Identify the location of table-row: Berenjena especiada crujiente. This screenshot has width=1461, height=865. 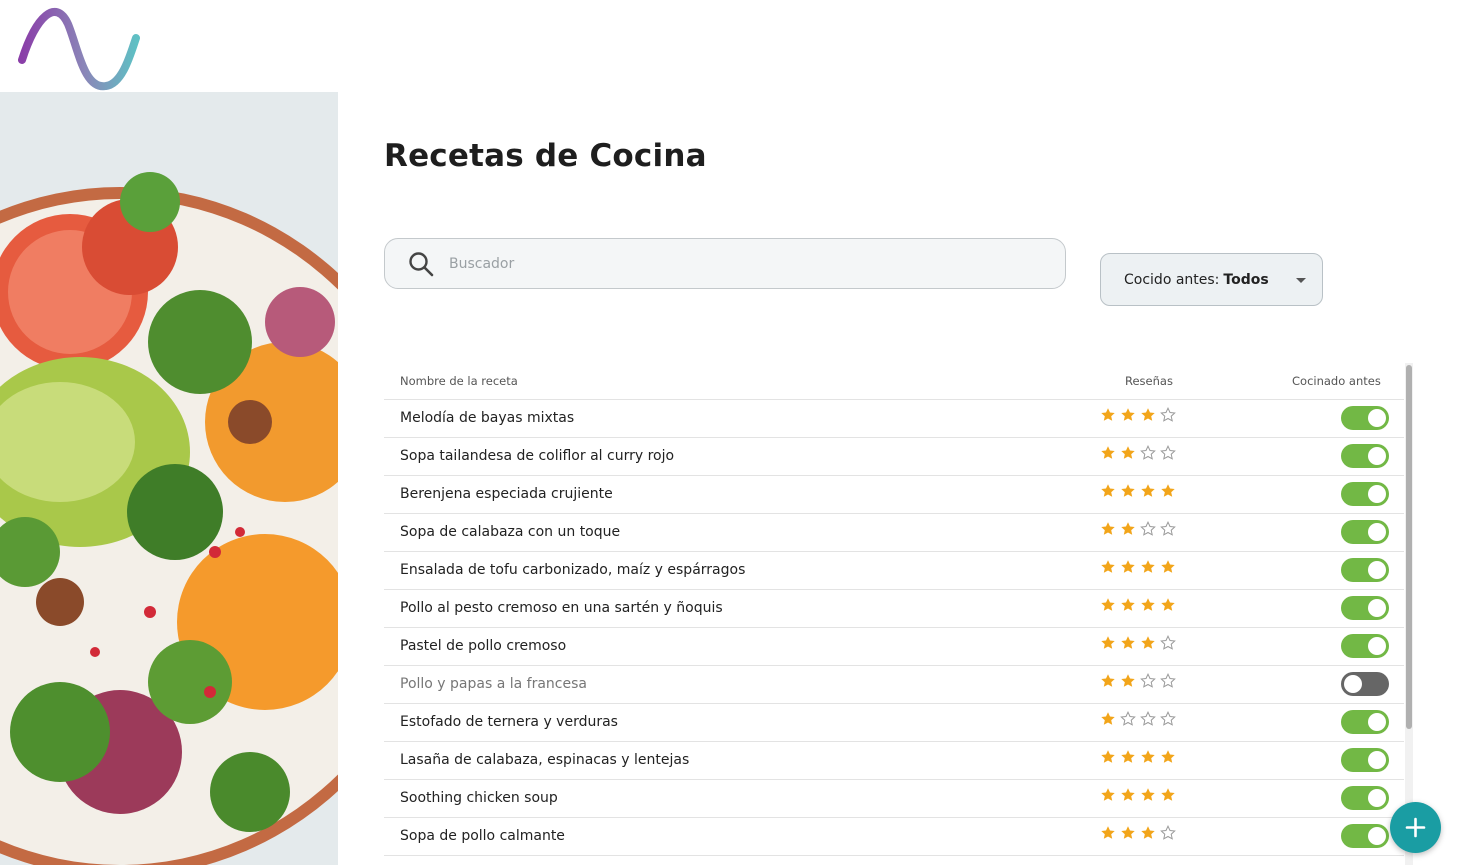
(894, 495).